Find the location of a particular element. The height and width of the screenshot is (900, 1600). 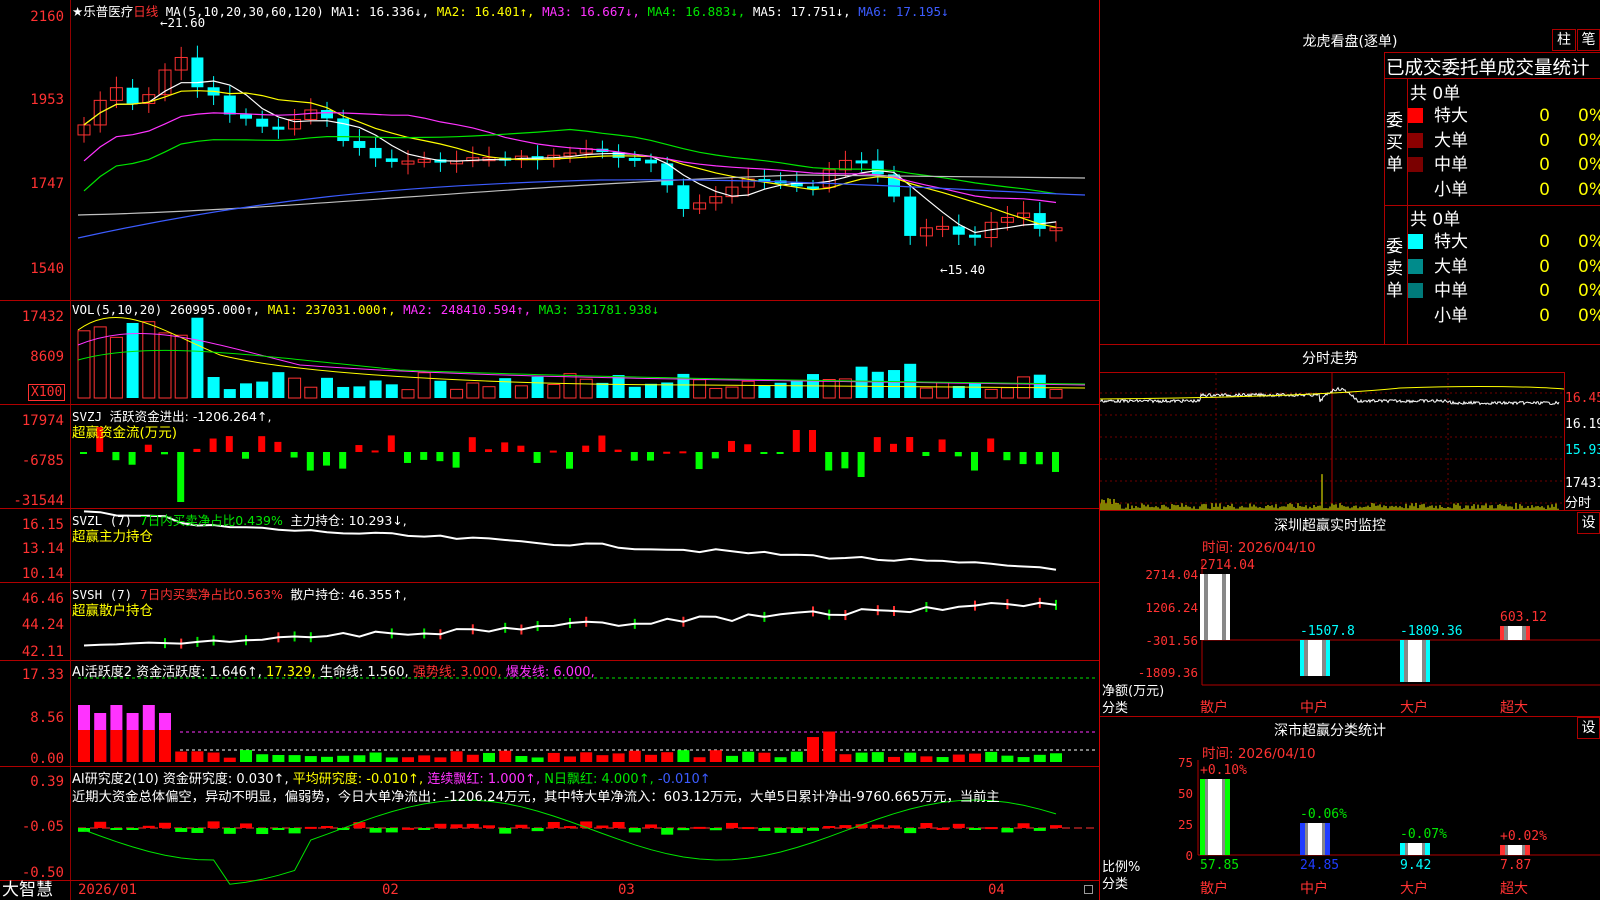

svzl-ytick: 13.14 is located at coordinates (42, 549).